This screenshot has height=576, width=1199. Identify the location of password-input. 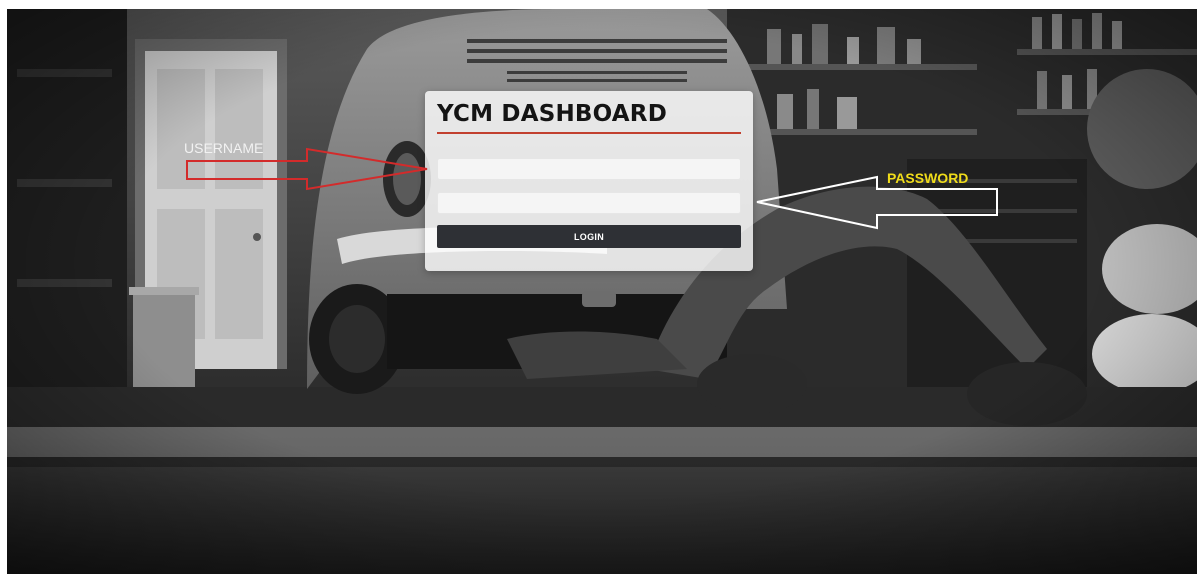
(589, 203).